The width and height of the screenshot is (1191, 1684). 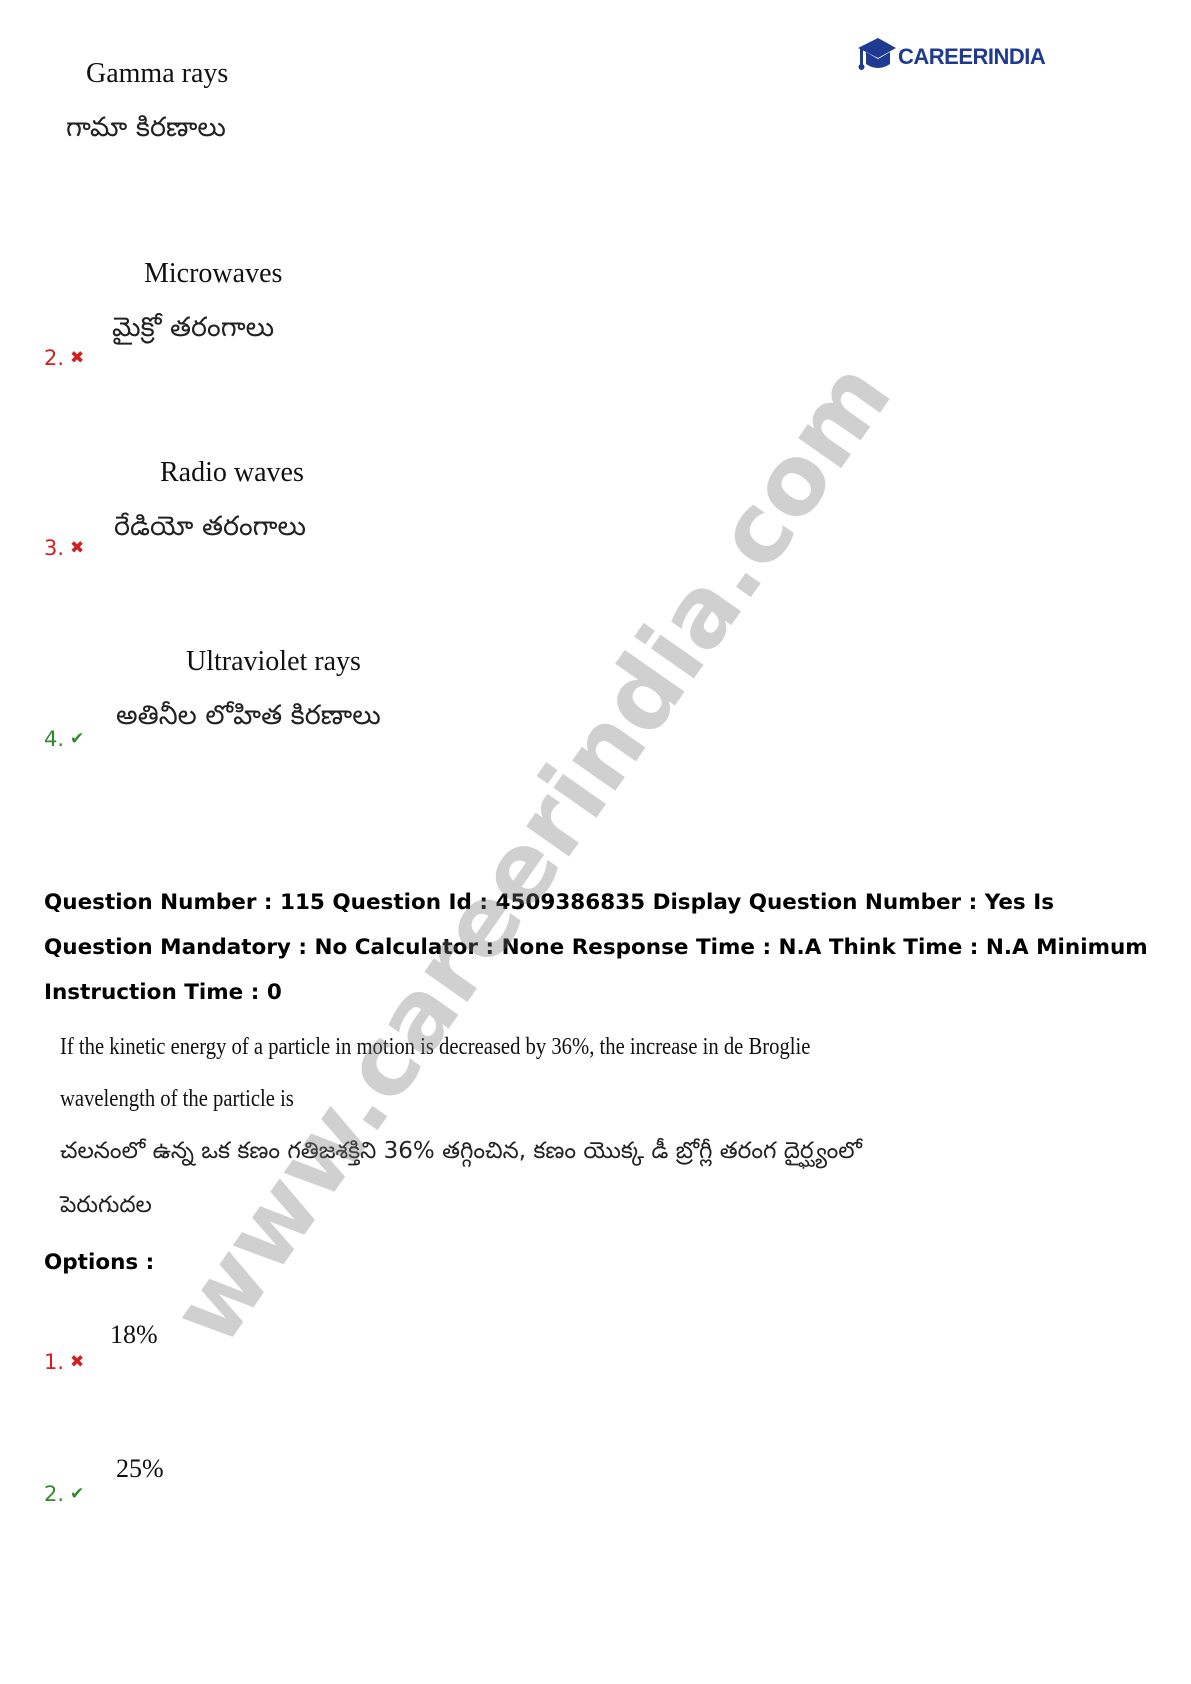 What do you see at coordinates (213, 273) in the screenshot?
I see `option-2-english: Microwaves` at bounding box center [213, 273].